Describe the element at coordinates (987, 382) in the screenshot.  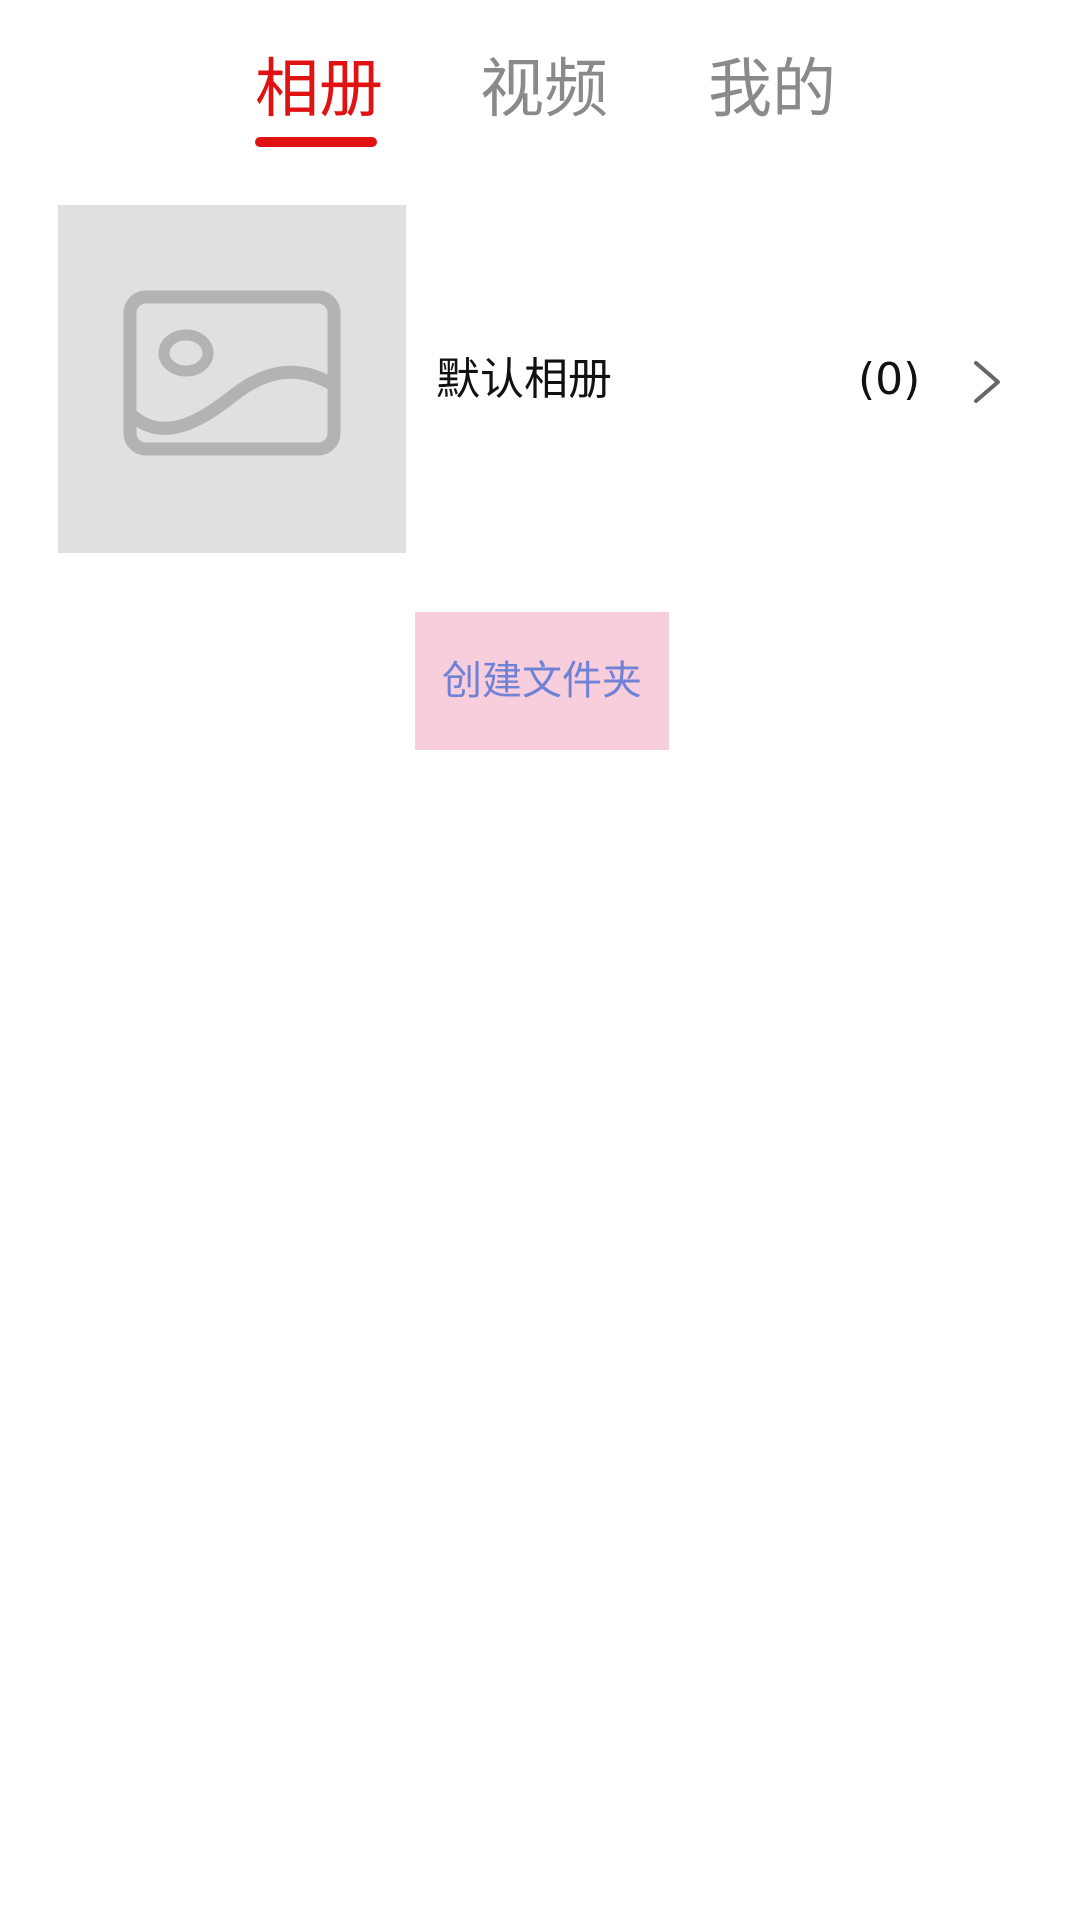
I see `chevron-right-icon` at that location.